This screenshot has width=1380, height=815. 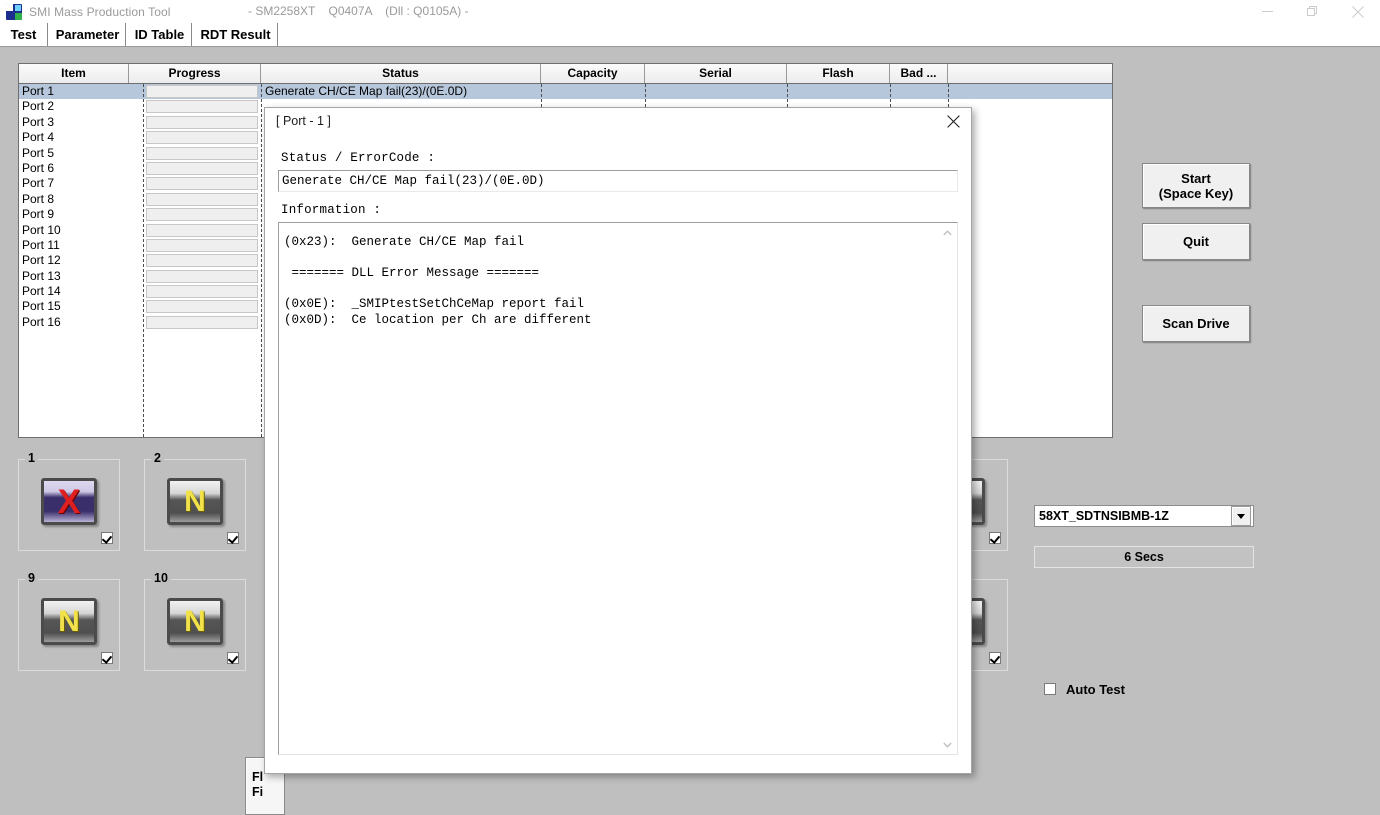 What do you see at coordinates (331, 210) in the screenshot?
I see `information-label: Information :` at bounding box center [331, 210].